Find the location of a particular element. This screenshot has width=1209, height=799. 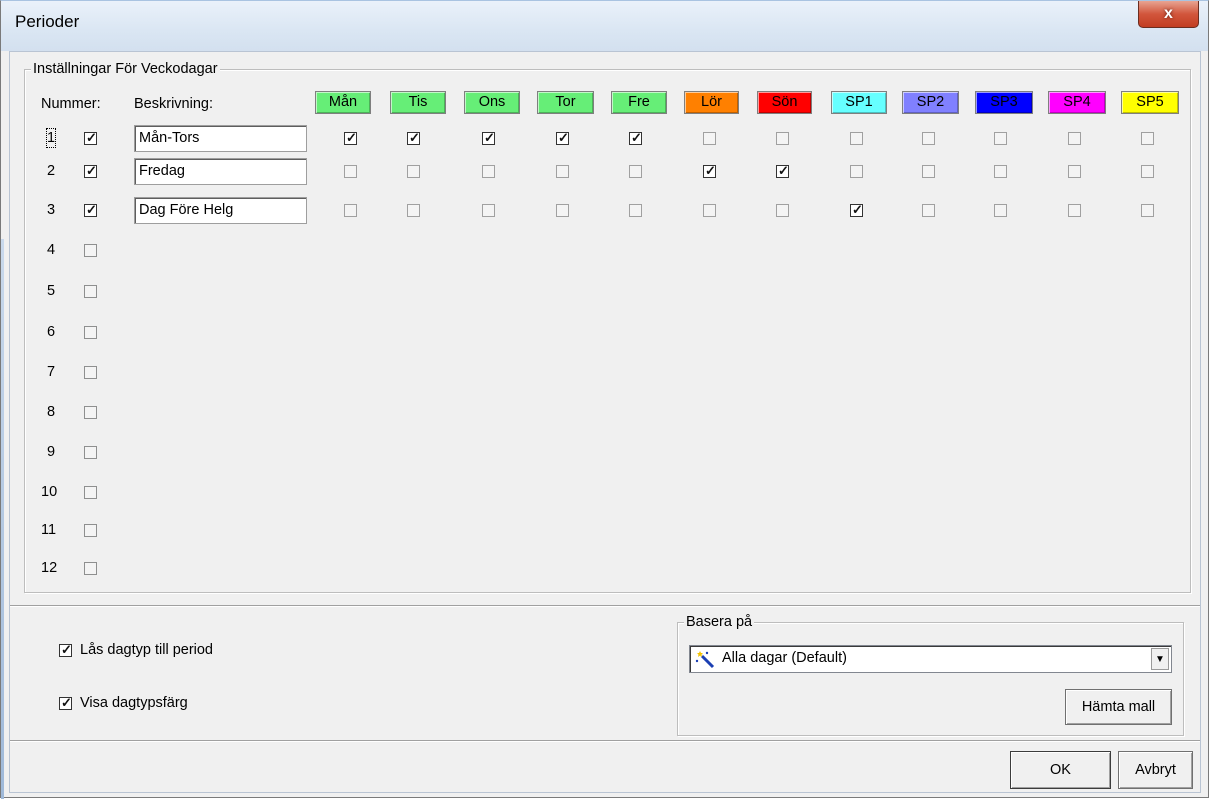

ok-label: OK is located at coordinates (1060, 770).